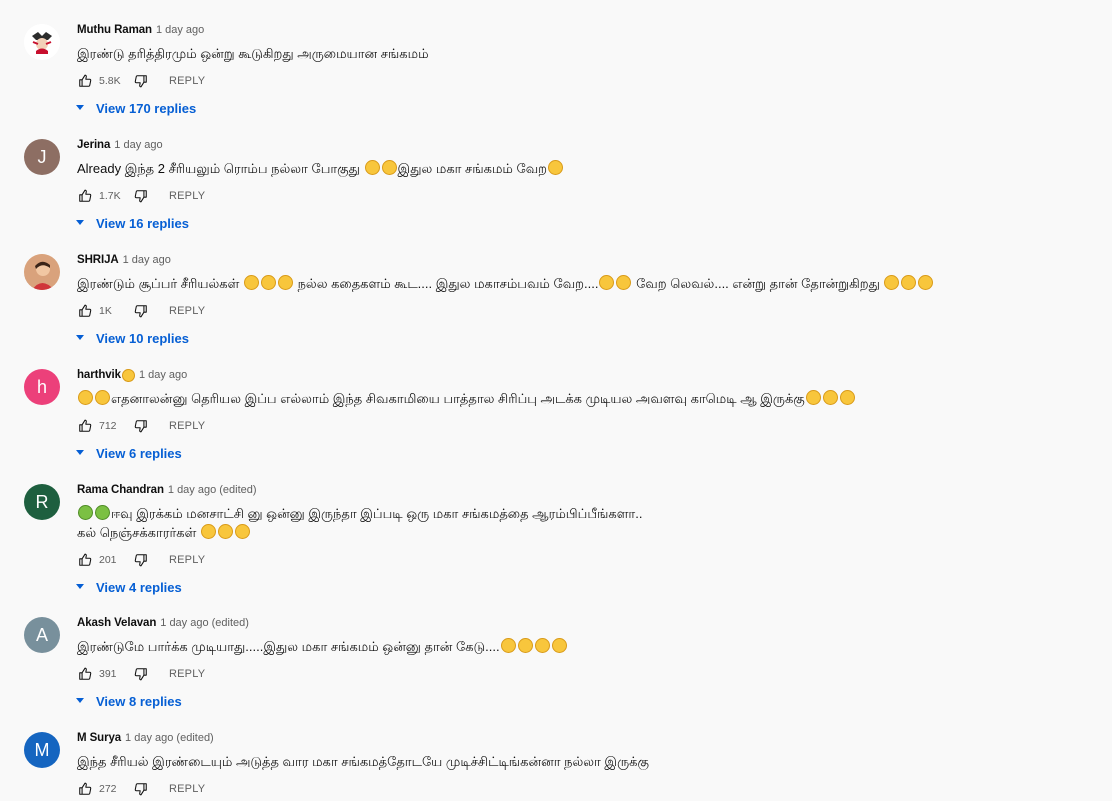 The height and width of the screenshot is (801, 1112). I want to click on comment-actions: 712 REPLY, so click(577, 426).